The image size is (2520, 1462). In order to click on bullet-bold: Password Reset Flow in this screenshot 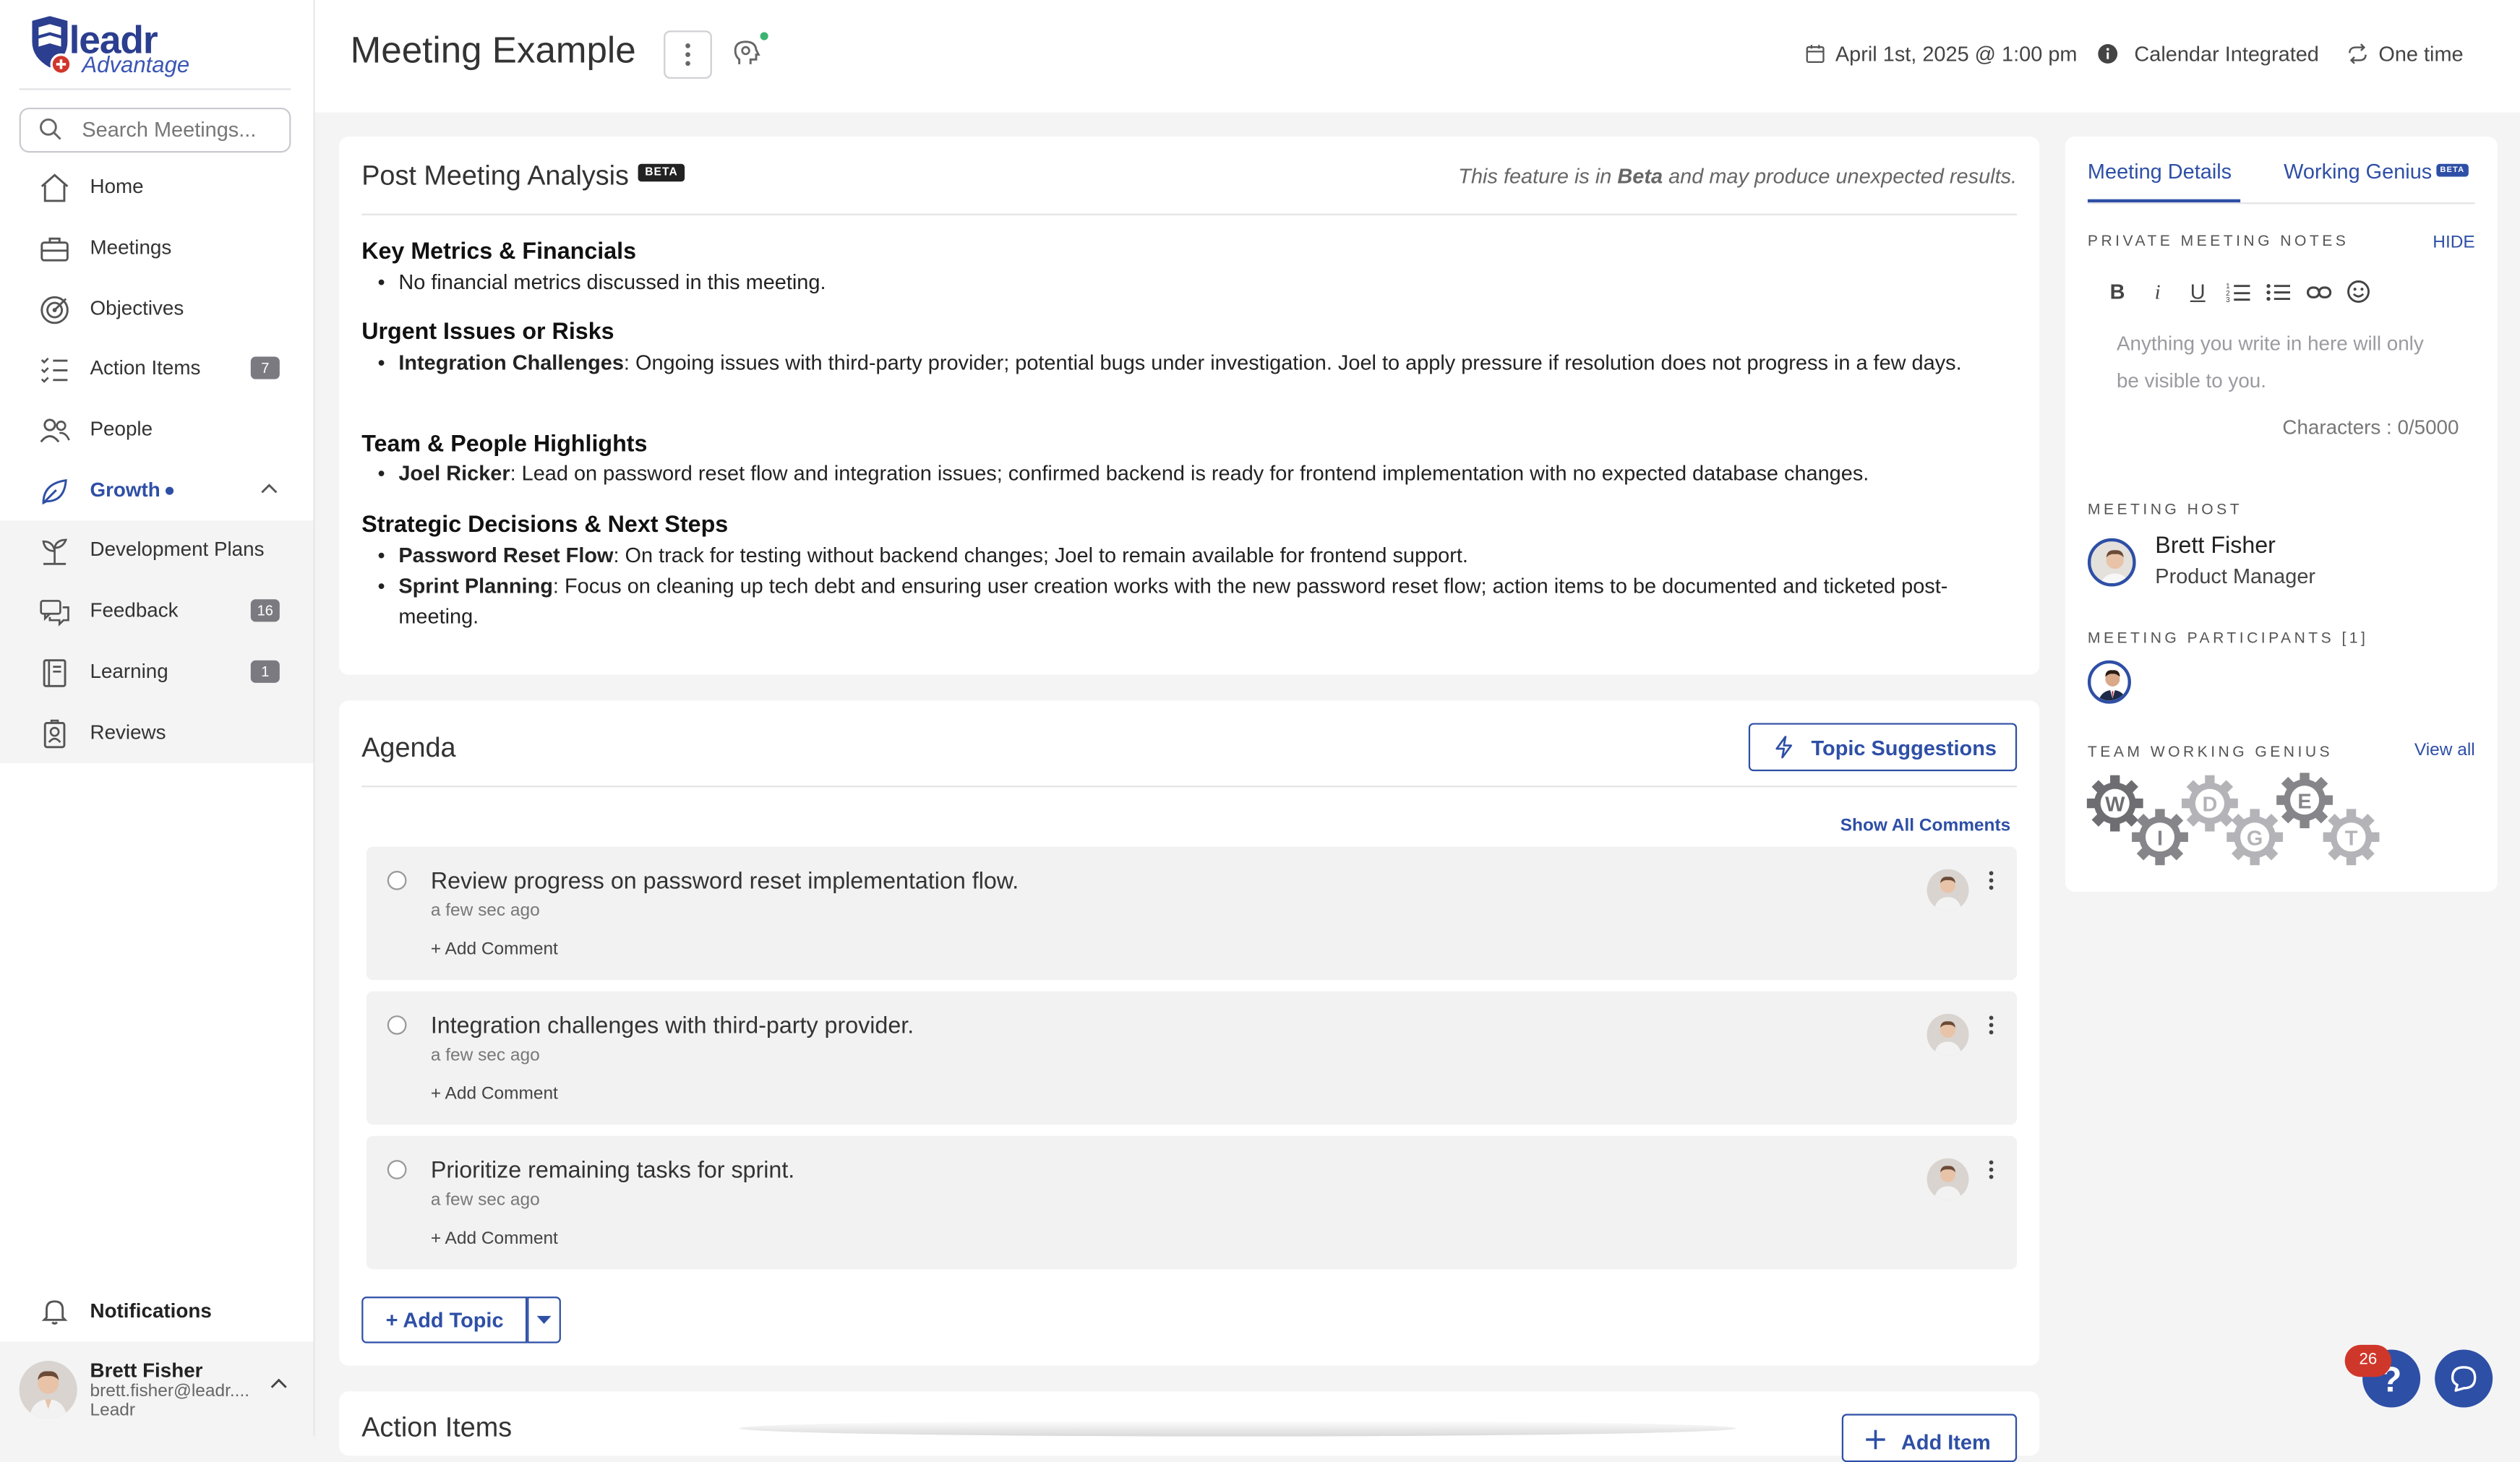, I will do `click(506, 555)`.